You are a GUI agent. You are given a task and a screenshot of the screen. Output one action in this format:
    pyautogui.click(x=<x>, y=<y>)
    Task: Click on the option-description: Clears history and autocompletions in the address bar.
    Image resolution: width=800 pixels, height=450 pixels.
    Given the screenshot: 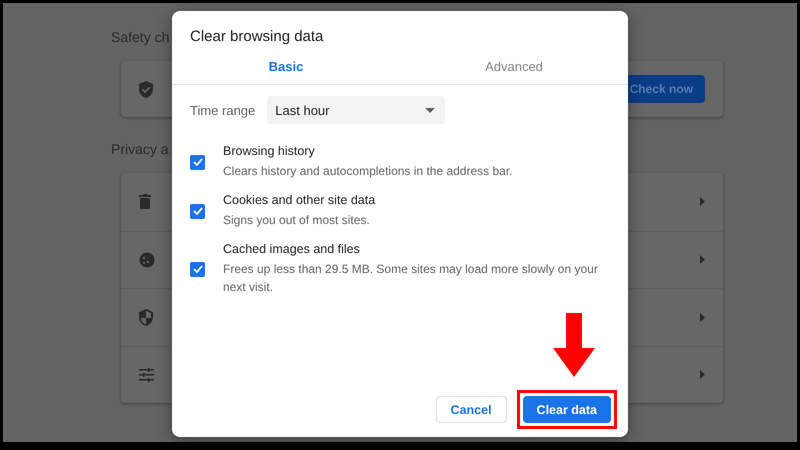 What is the action you would take?
    pyautogui.click(x=368, y=171)
    